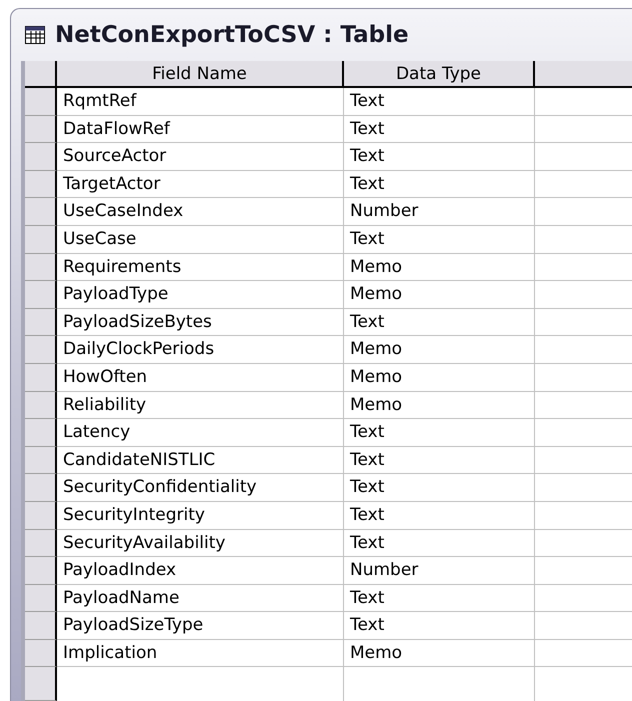 The image size is (632, 701). What do you see at coordinates (200, 350) in the screenshot?
I see `table-cell: DailyClockPeriods` at bounding box center [200, 350].